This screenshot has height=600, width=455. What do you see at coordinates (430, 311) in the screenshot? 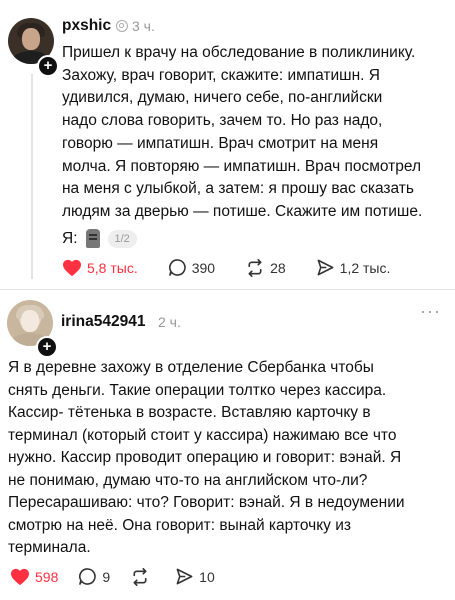
I see `more-options-icon: ···` at bounding box center [430, 311].